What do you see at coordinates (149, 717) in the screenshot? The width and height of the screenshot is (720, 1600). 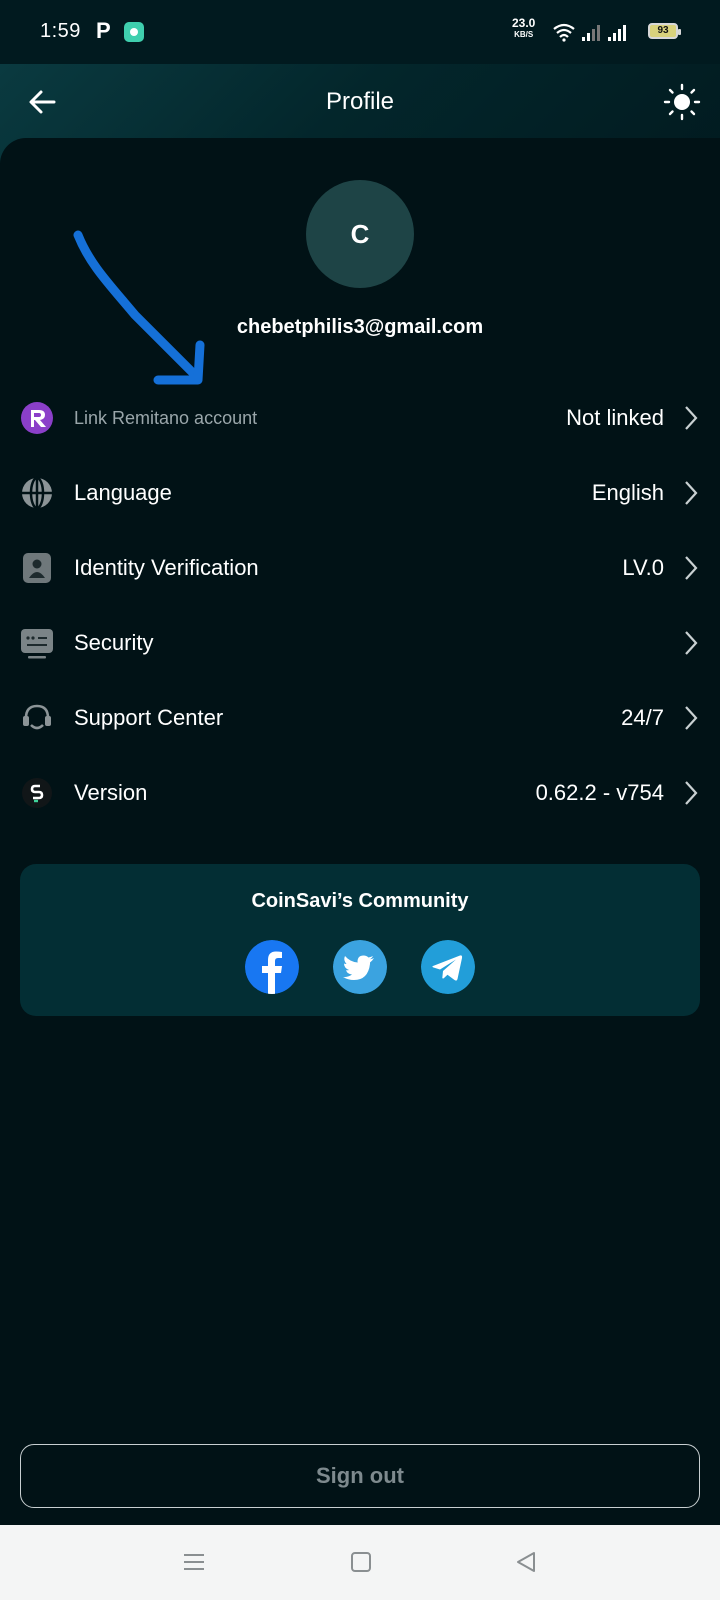 I see `menu-item-label: Support Center` at bounding box center [149, 717].